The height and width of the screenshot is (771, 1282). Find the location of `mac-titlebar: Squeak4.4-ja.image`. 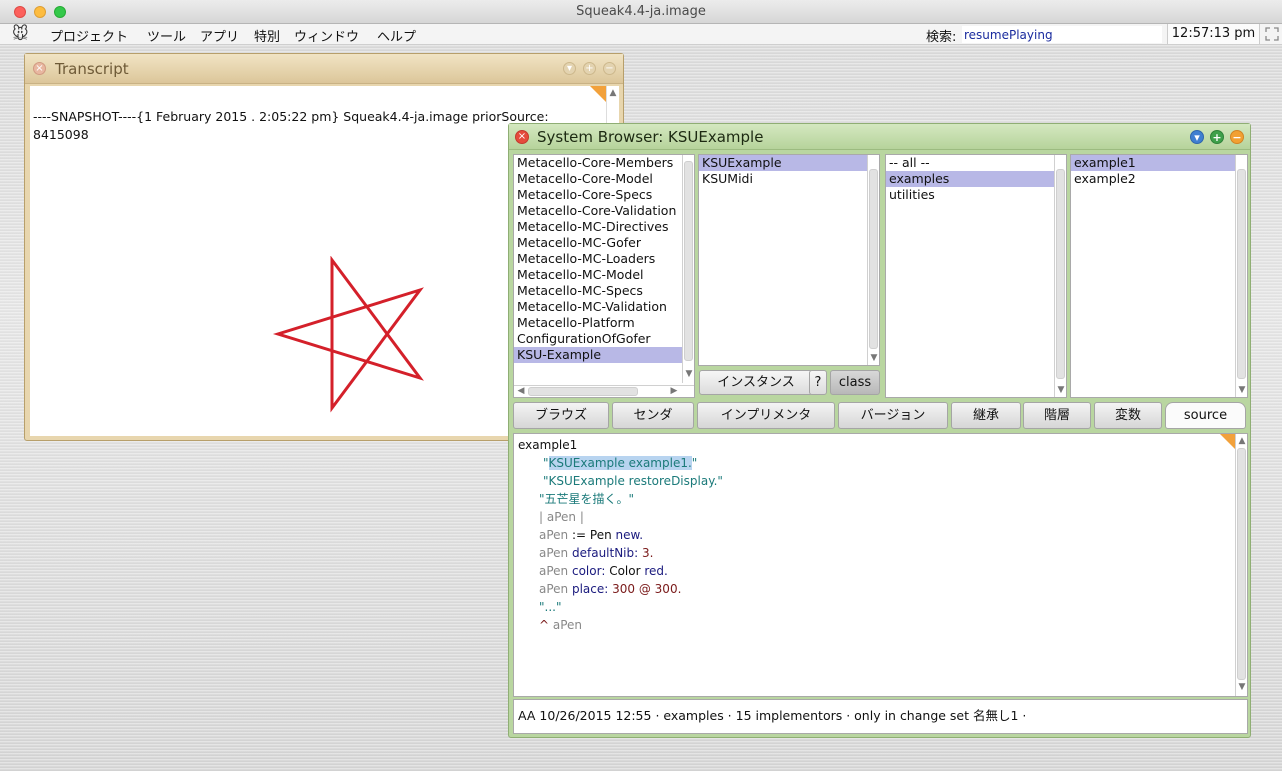

mac-titlebar: Squeak4.4-ja.image is located at coordinates (641, 12).